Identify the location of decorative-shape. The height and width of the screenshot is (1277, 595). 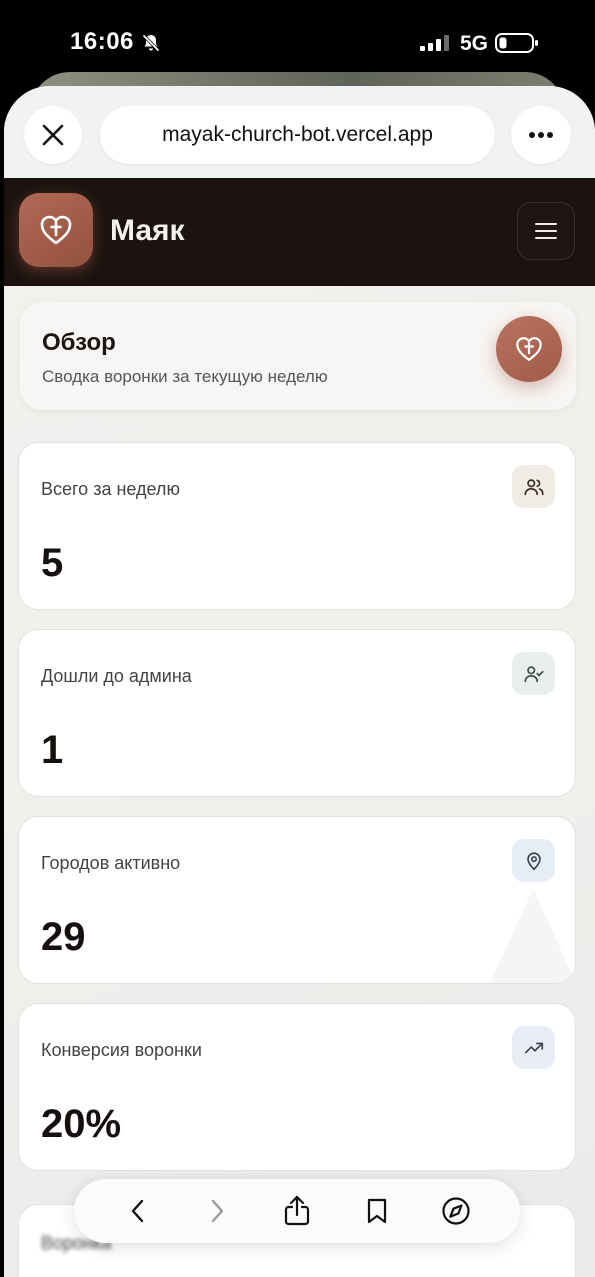
(532, 936).